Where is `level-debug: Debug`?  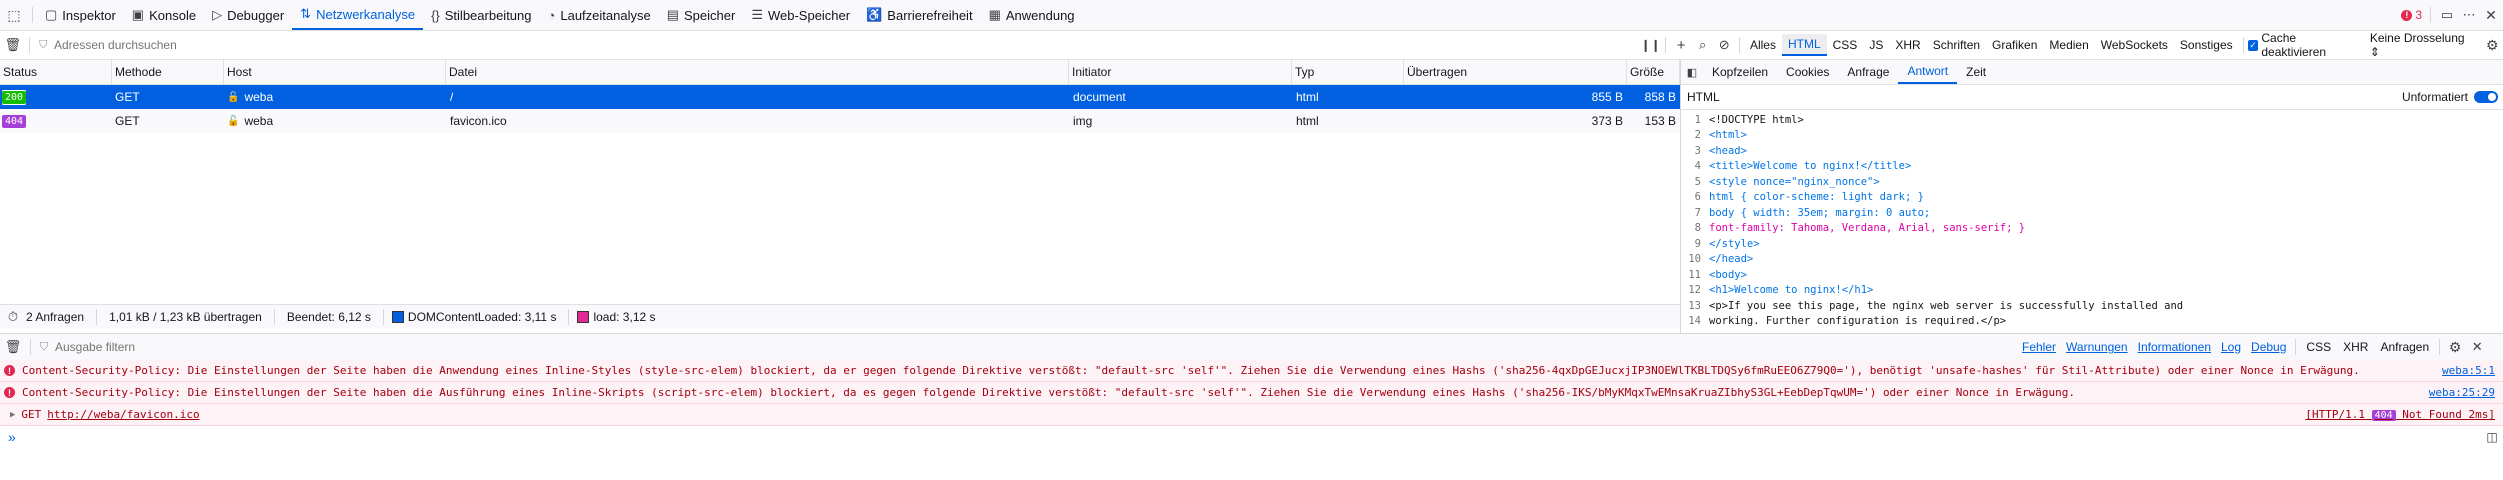
level-debug: Debug is located at coordinates (2268, 347).